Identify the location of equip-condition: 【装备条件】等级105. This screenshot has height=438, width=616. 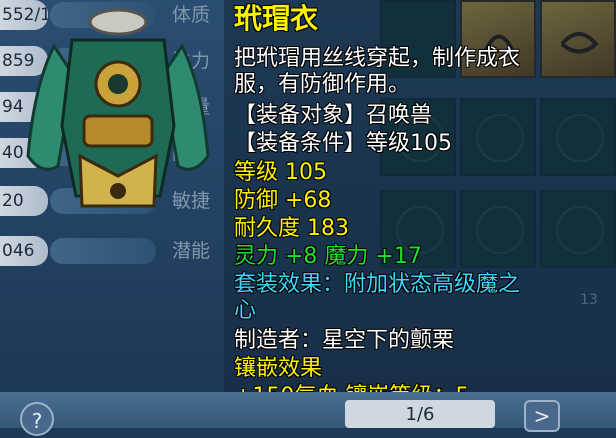
(343, 143).